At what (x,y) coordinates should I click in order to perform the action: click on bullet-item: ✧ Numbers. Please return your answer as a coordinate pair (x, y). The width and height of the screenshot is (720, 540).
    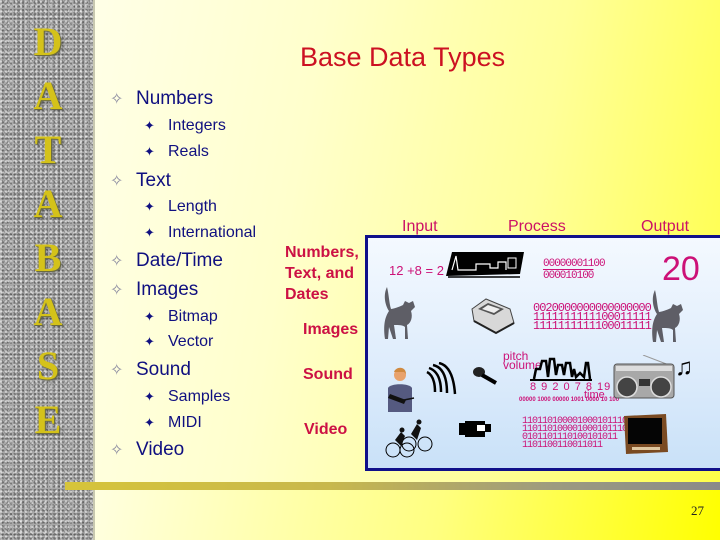
    Looking at the image, I should click on (161, 99).